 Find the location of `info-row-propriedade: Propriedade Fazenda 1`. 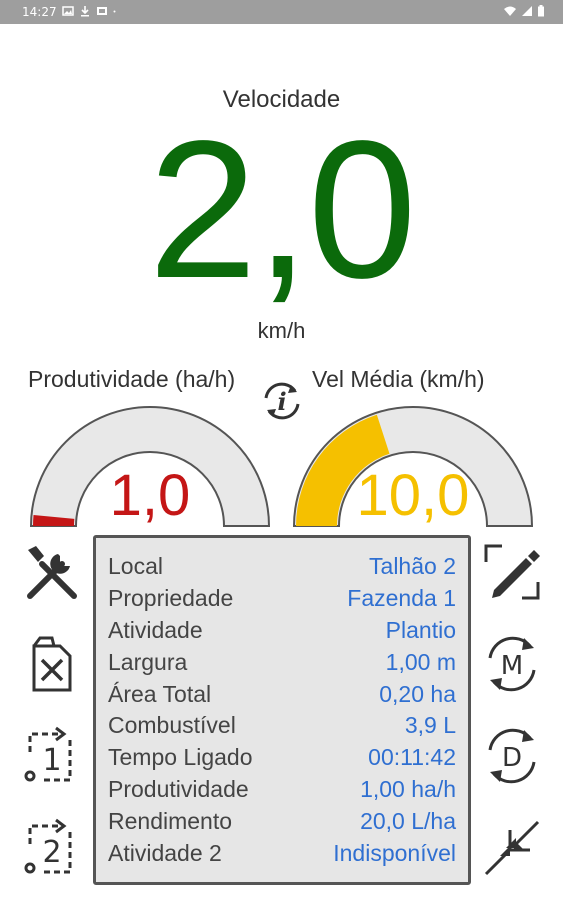

info-row-propriedade: Propriedade Fazenda 1 is located at coordinates (282, 599).